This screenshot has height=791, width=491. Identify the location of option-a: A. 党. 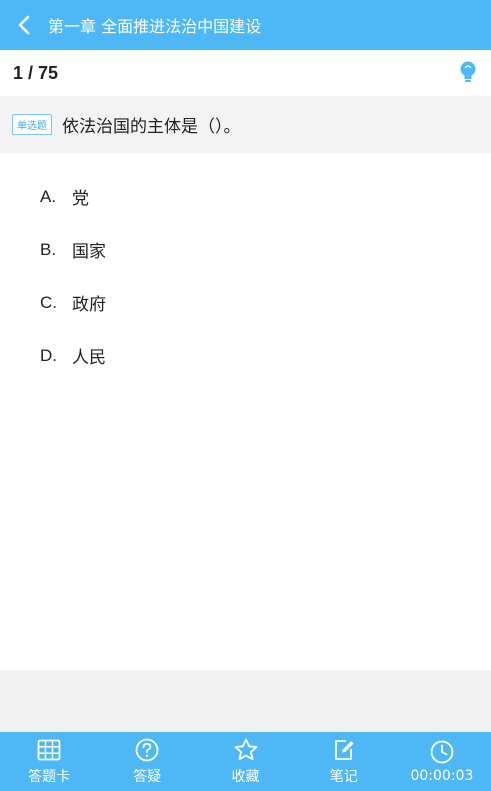
(245, 196).